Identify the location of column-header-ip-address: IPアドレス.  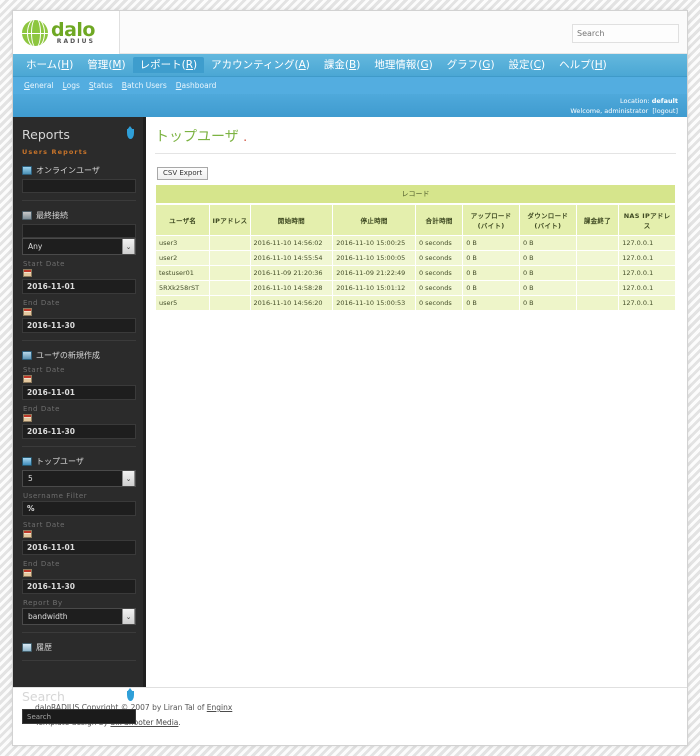
(230, 220).